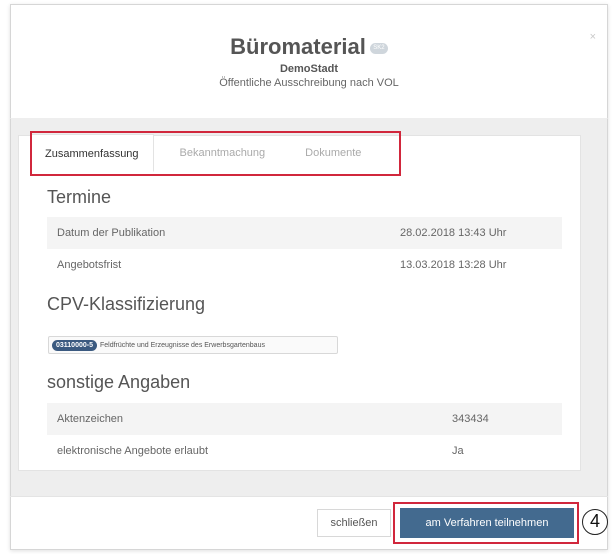 The height and width of the screenshot is (554, 613). I want to click on tab-highlight-frame, so click(215, 153).